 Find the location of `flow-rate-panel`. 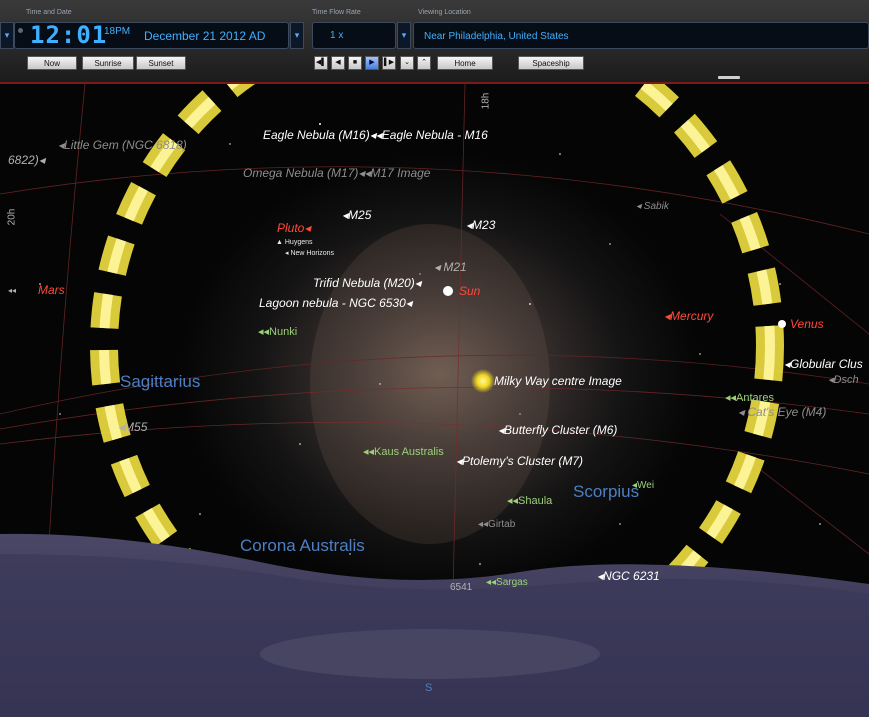

flow-rate-panel is located at coordinates (354, 35).